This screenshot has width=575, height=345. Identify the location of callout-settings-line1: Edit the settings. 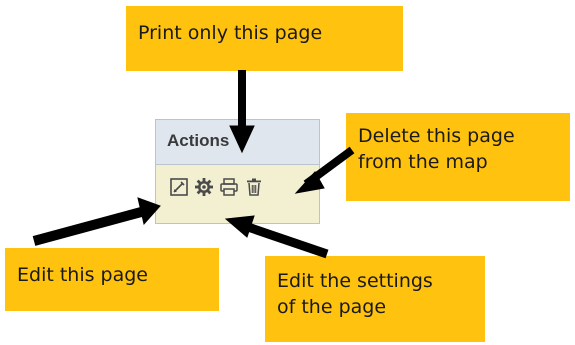
(355, 281).